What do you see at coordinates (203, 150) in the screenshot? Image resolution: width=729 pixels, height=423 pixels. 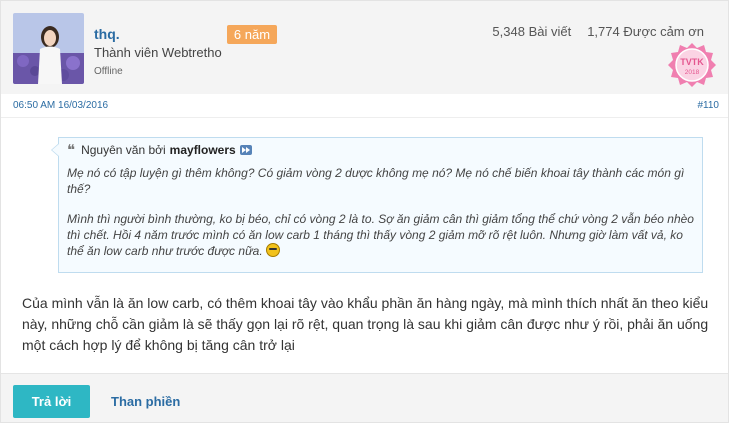 I see `quote-author: mayflowers` at bounding box center [203, 150].